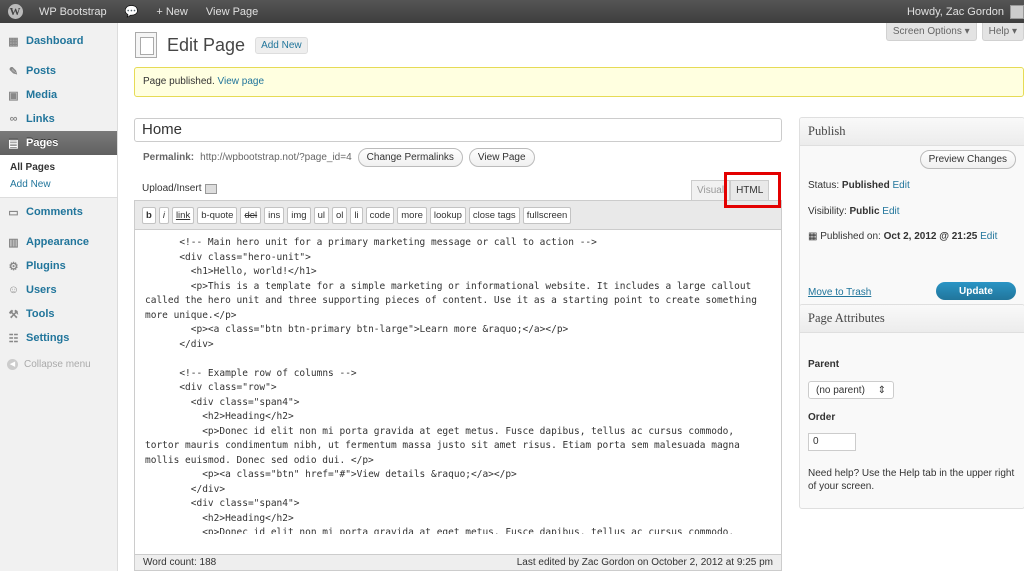 This screenshot has width=1024, height=571. Describe the element at coordinates (864, 211) in the screenshot. I see `visibility-value: Public` at that location.